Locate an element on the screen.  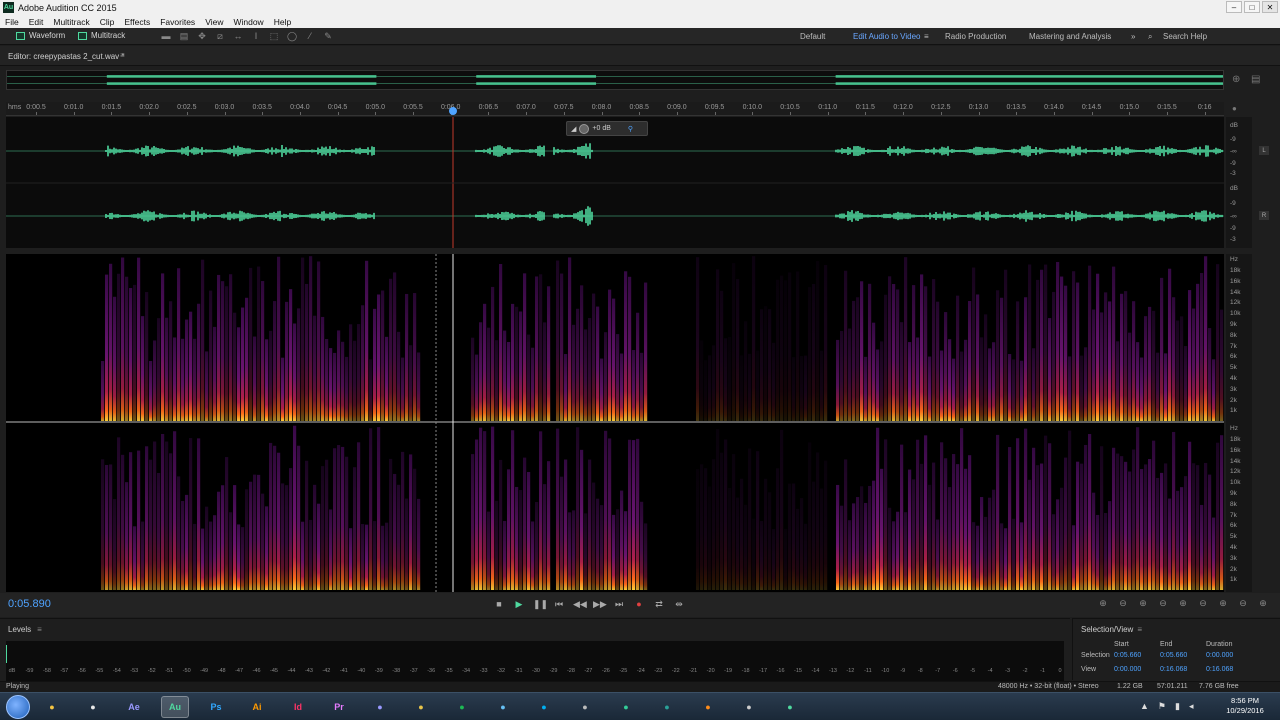
fast-forward-icon: ▶▶ is located at coordinates (600, 604).